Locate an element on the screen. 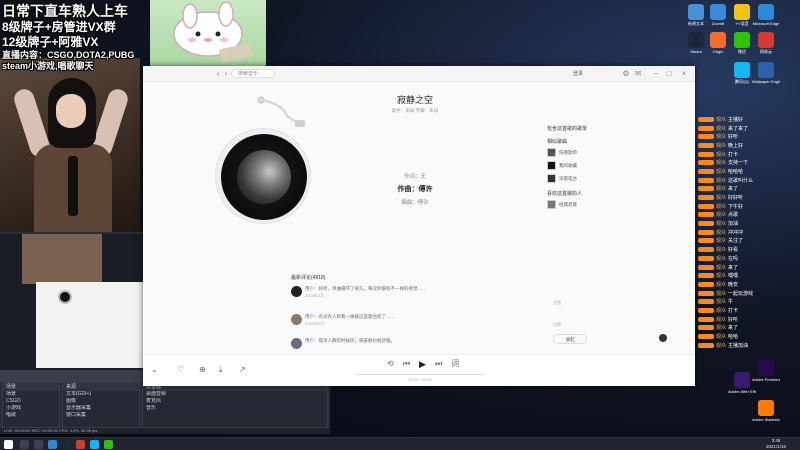 The image size is (800, 450). collapse-button: 收起 is located at coordinates (570, 339).